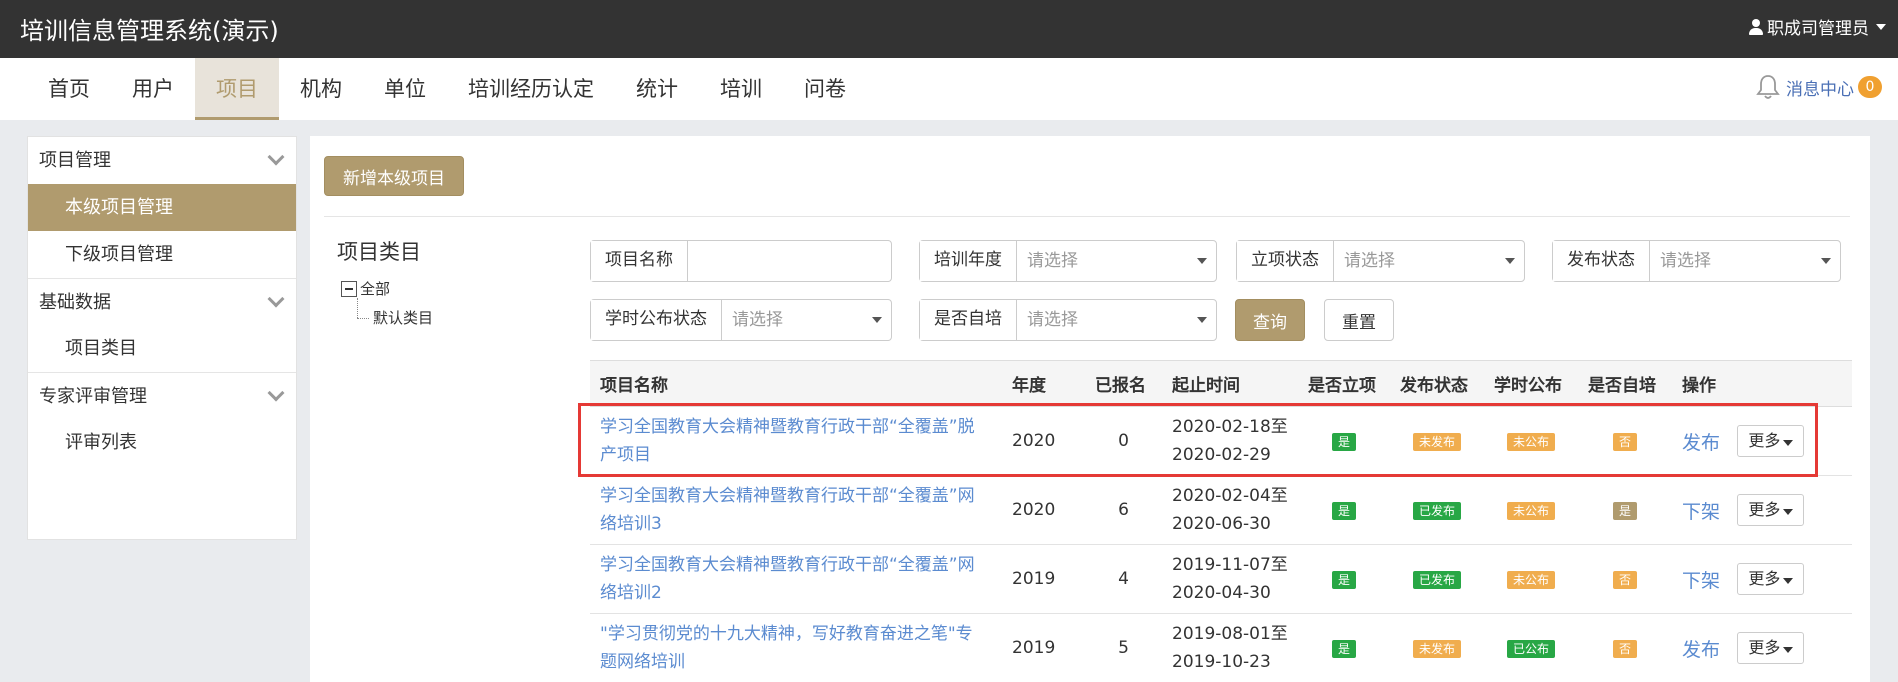 The width and height of the screenshot is (1898, 682). Describe the element at coordinates (1123, 579) in the screenshot. I see `cell-enrolled: 4` at that location.